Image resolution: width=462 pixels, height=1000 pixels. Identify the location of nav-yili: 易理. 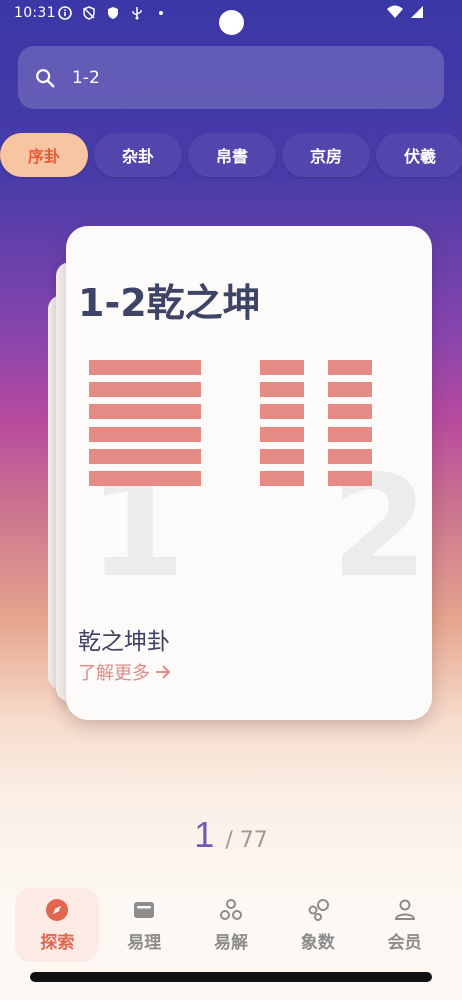
(144, 925).